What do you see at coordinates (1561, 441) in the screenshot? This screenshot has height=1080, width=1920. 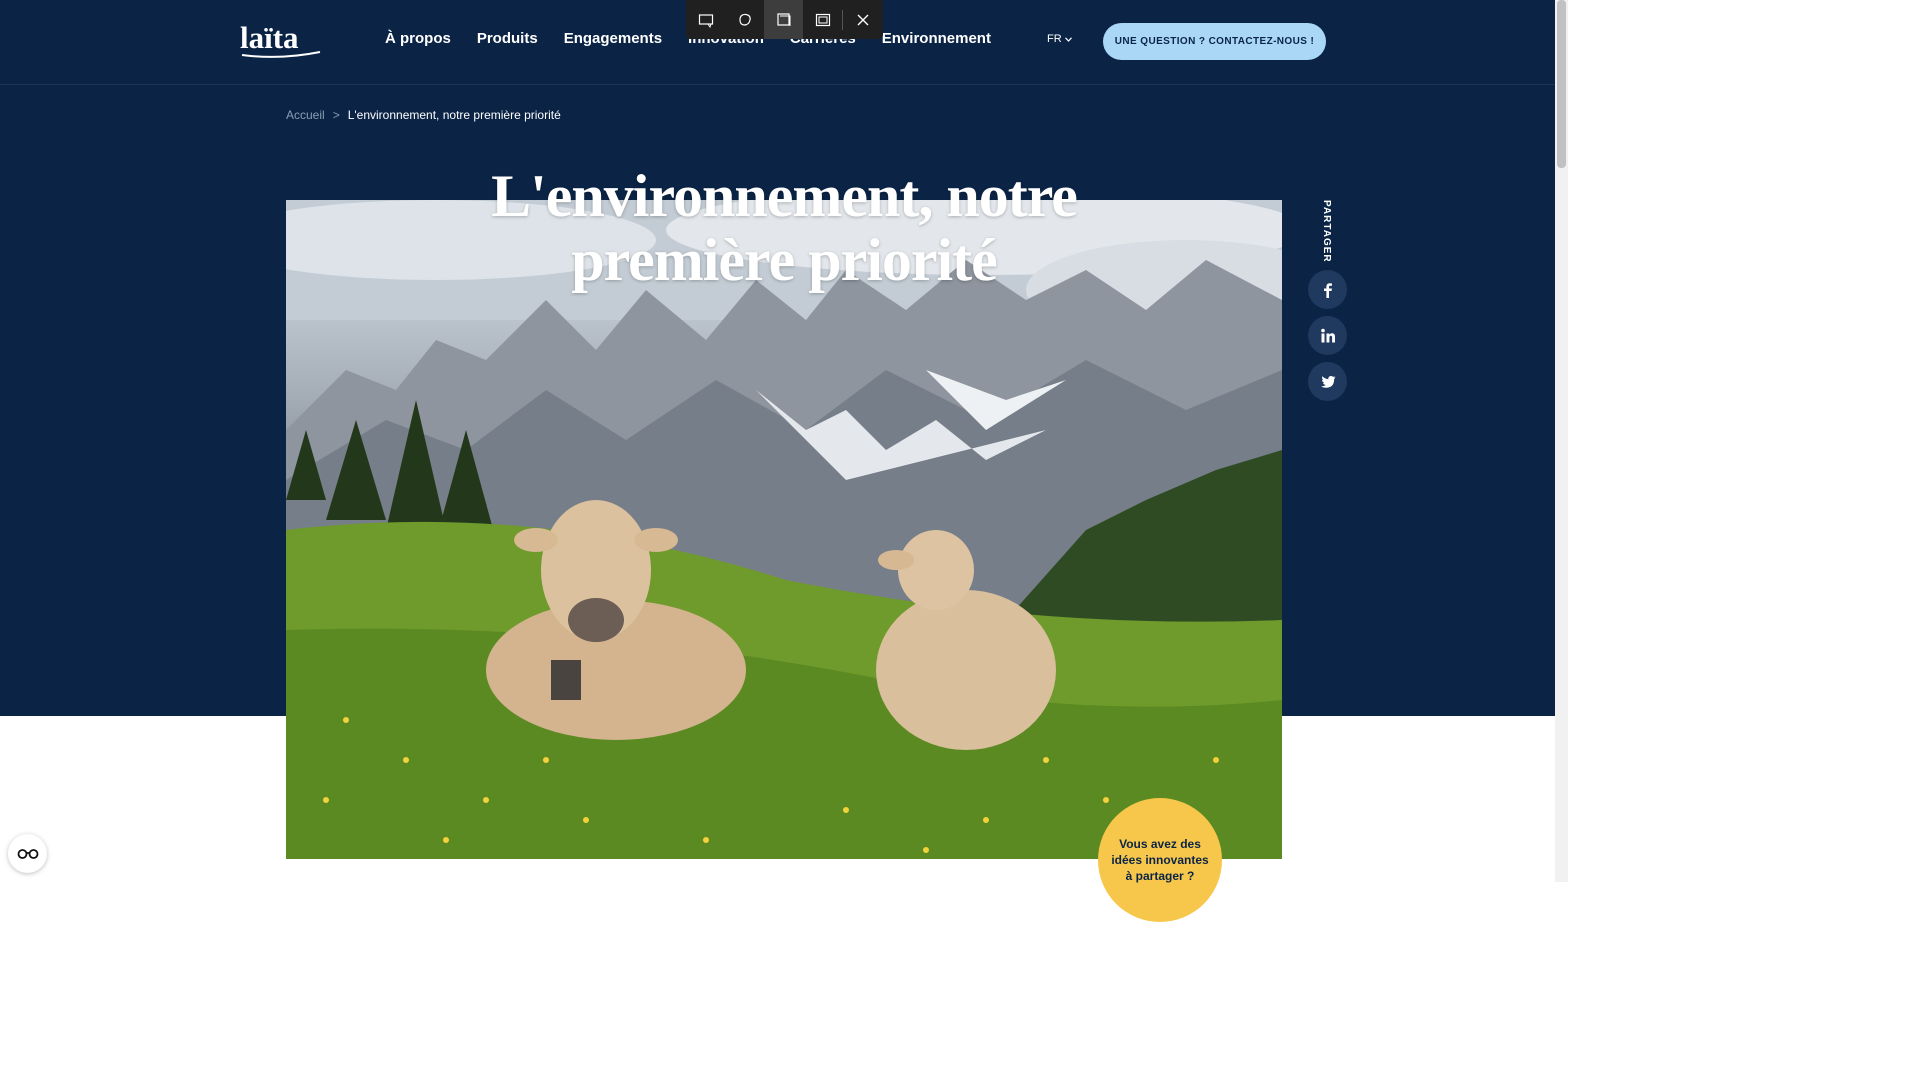 I see `page-scrollbar` at bounding box center [1561, 441].